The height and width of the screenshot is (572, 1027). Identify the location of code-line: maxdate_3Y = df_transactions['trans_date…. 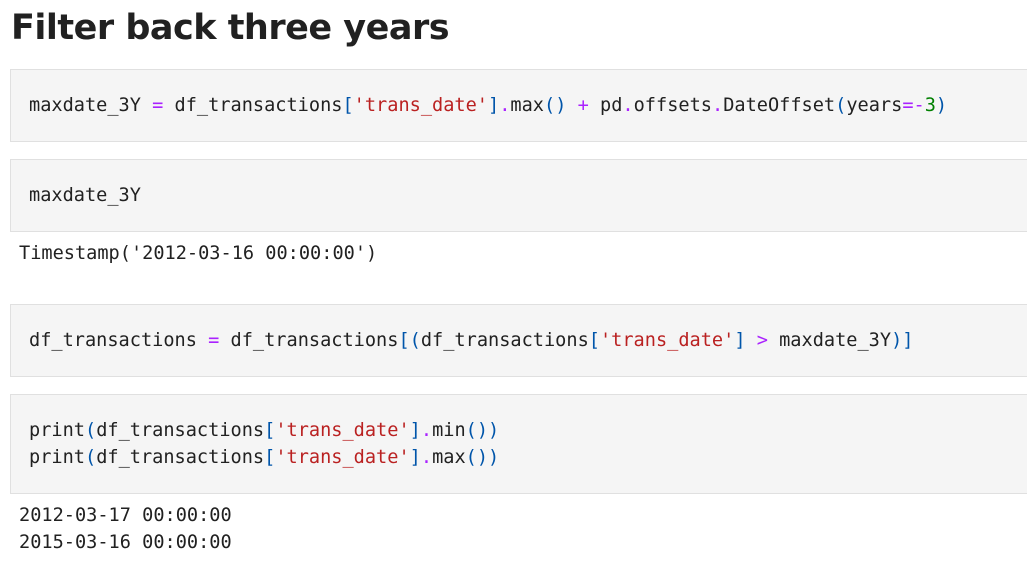
(488, 105).